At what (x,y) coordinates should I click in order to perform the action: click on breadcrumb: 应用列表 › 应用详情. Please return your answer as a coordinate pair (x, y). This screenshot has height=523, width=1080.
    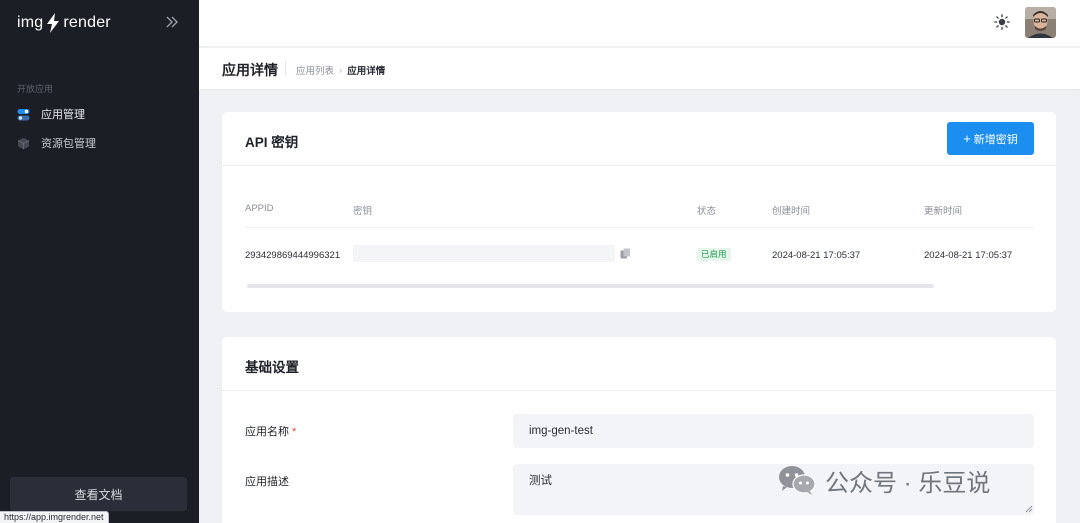
    Looking at the image, I should click on (341, 70).